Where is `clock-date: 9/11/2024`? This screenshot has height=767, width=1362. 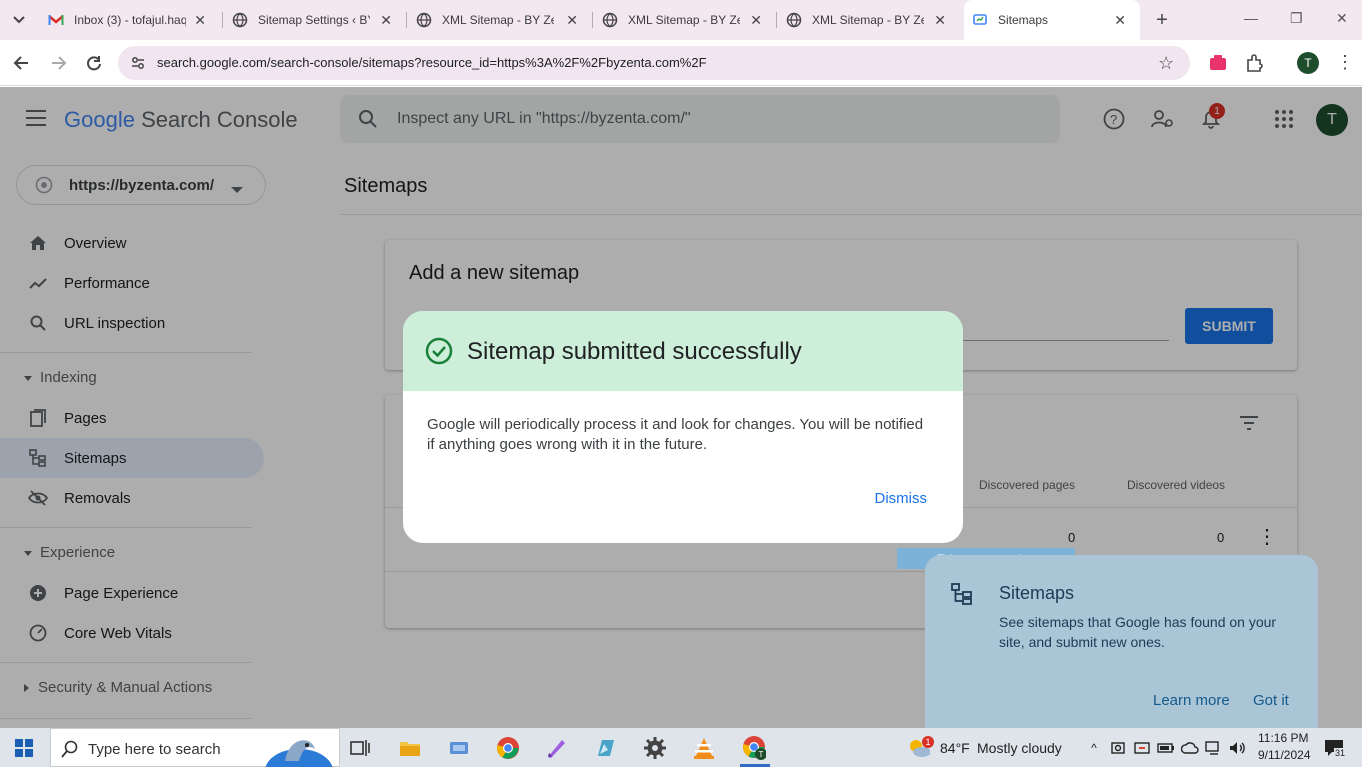 clock-date: 9/11/2024 is located at coordinates (1284, 755).